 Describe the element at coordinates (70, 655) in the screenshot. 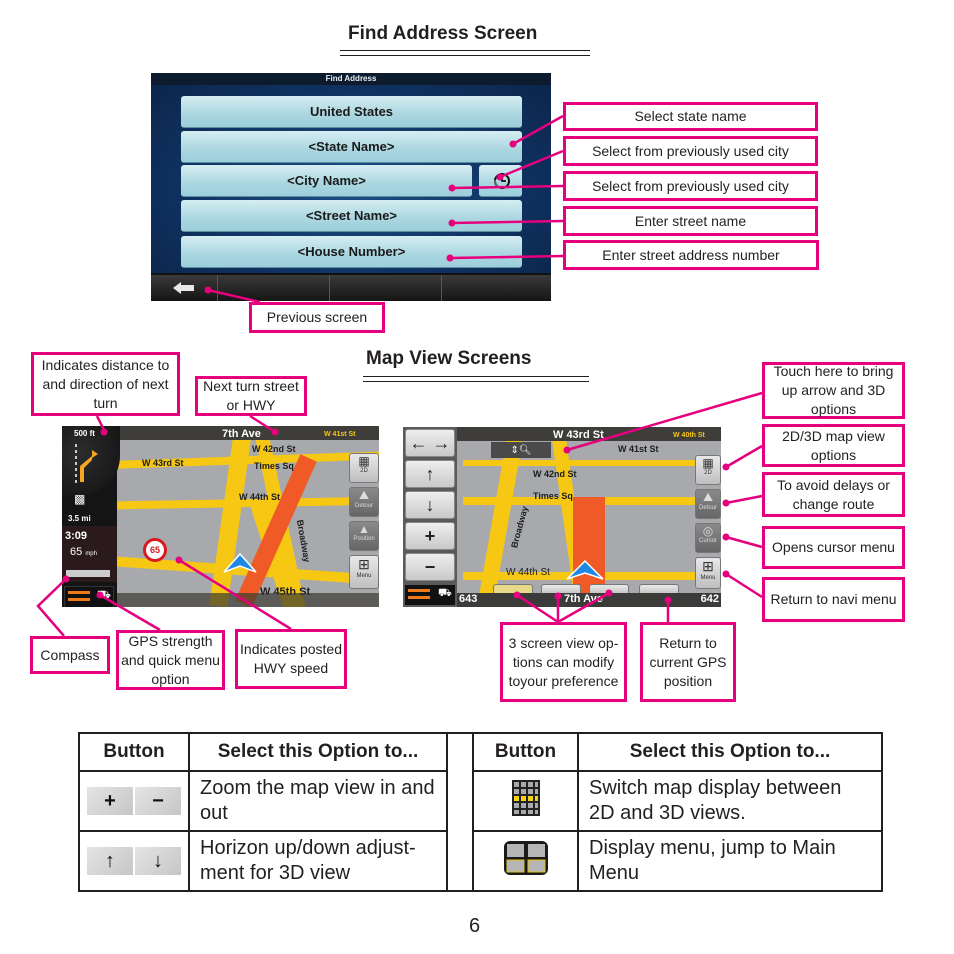

I see `callout-compass: Compass` at that location.